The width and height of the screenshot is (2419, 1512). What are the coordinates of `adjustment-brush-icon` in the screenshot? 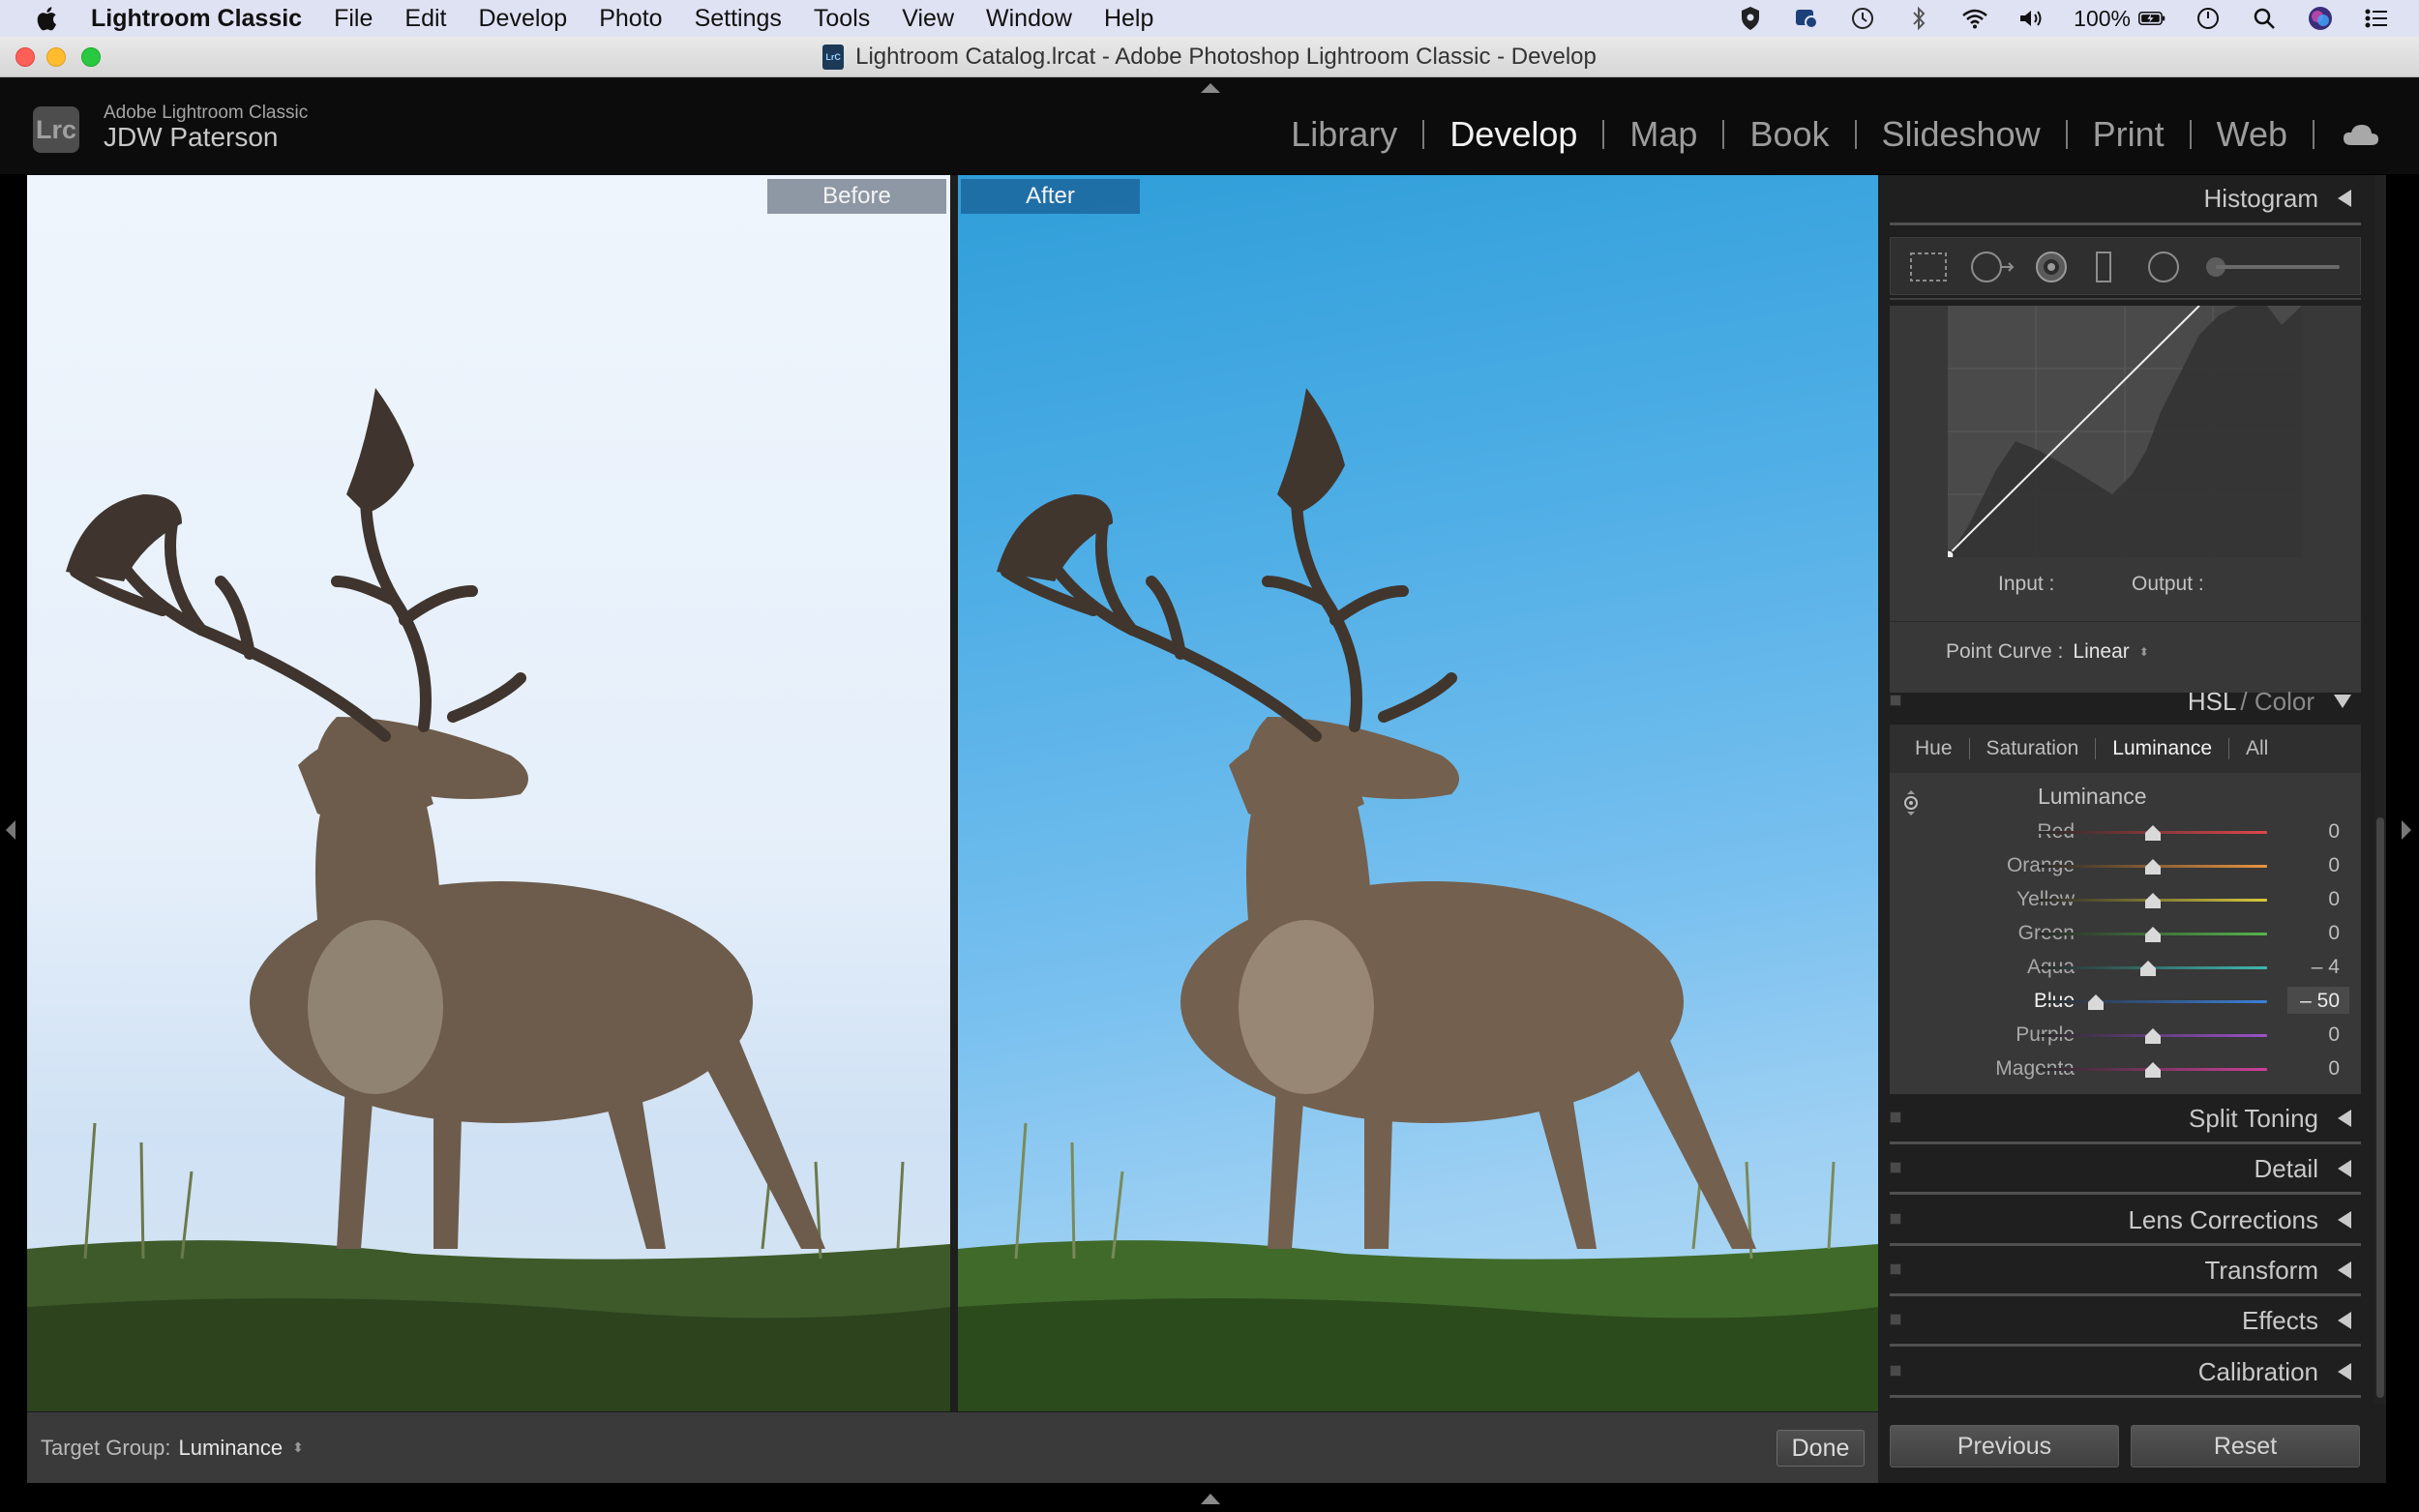 It's located at (2272, 267).